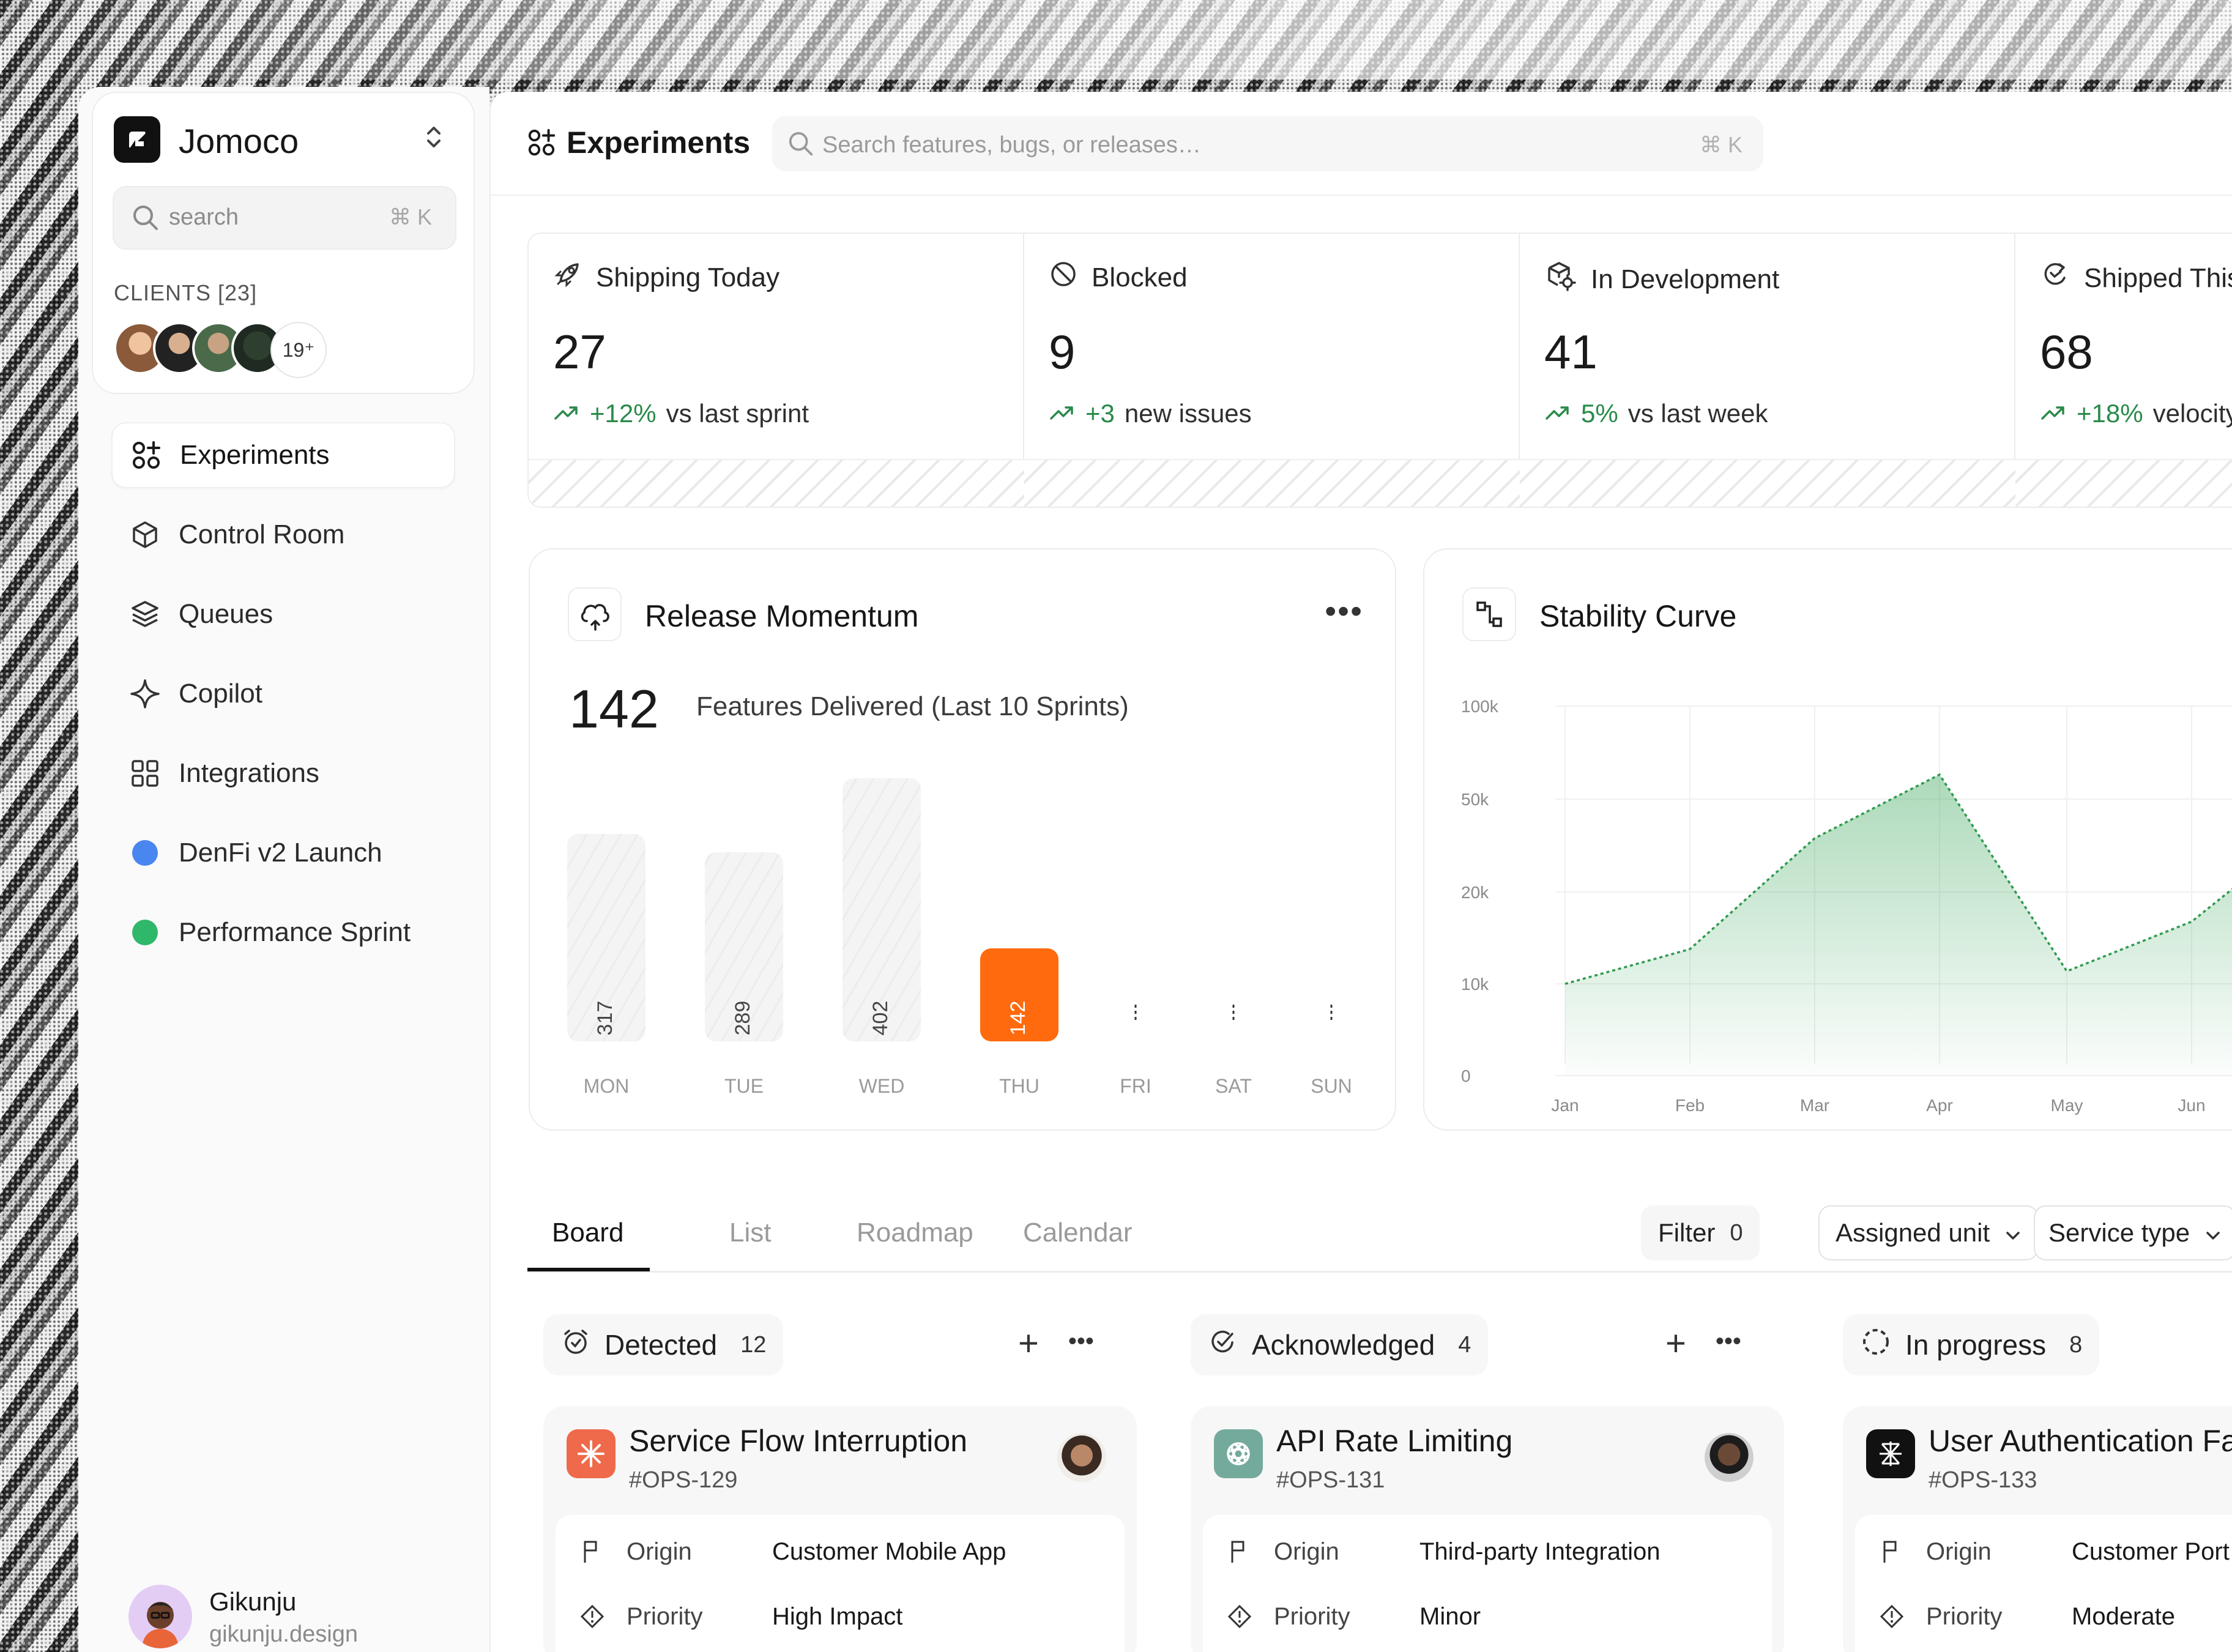 The height and width of the screenshot is (1652, 2232). What do you see at coordinates (1019, 1086) in the screenshot?
I see `x-tick-label: THU` at bounding box center [1019, 1086].